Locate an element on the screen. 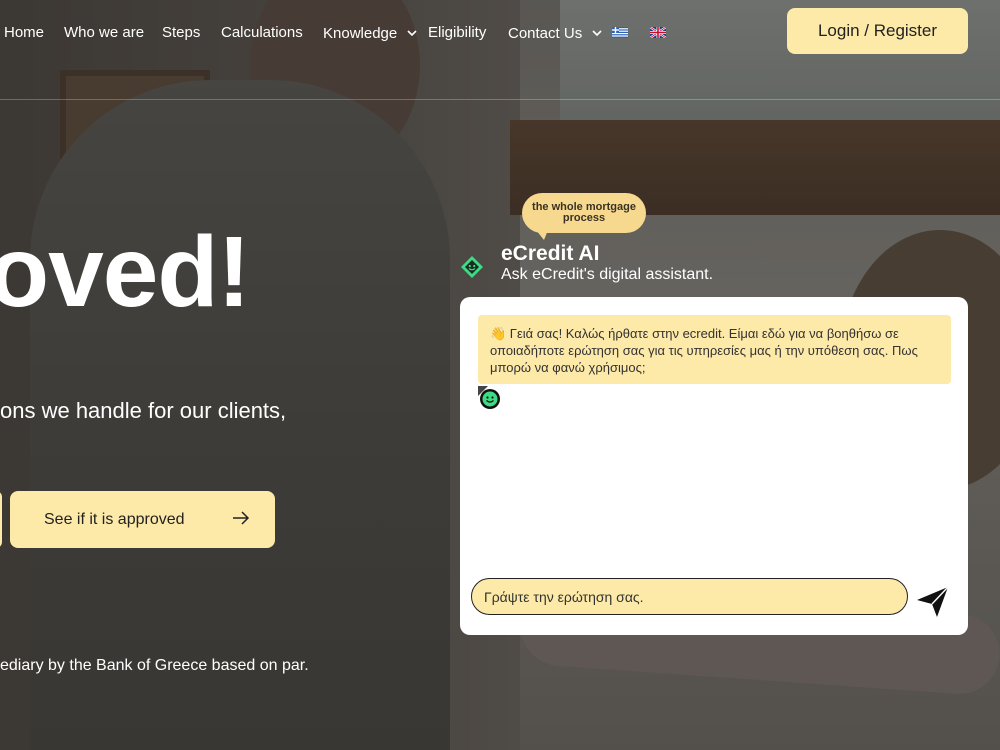  nav-knowledge: Knowledge is located at coordinates (370, 33).